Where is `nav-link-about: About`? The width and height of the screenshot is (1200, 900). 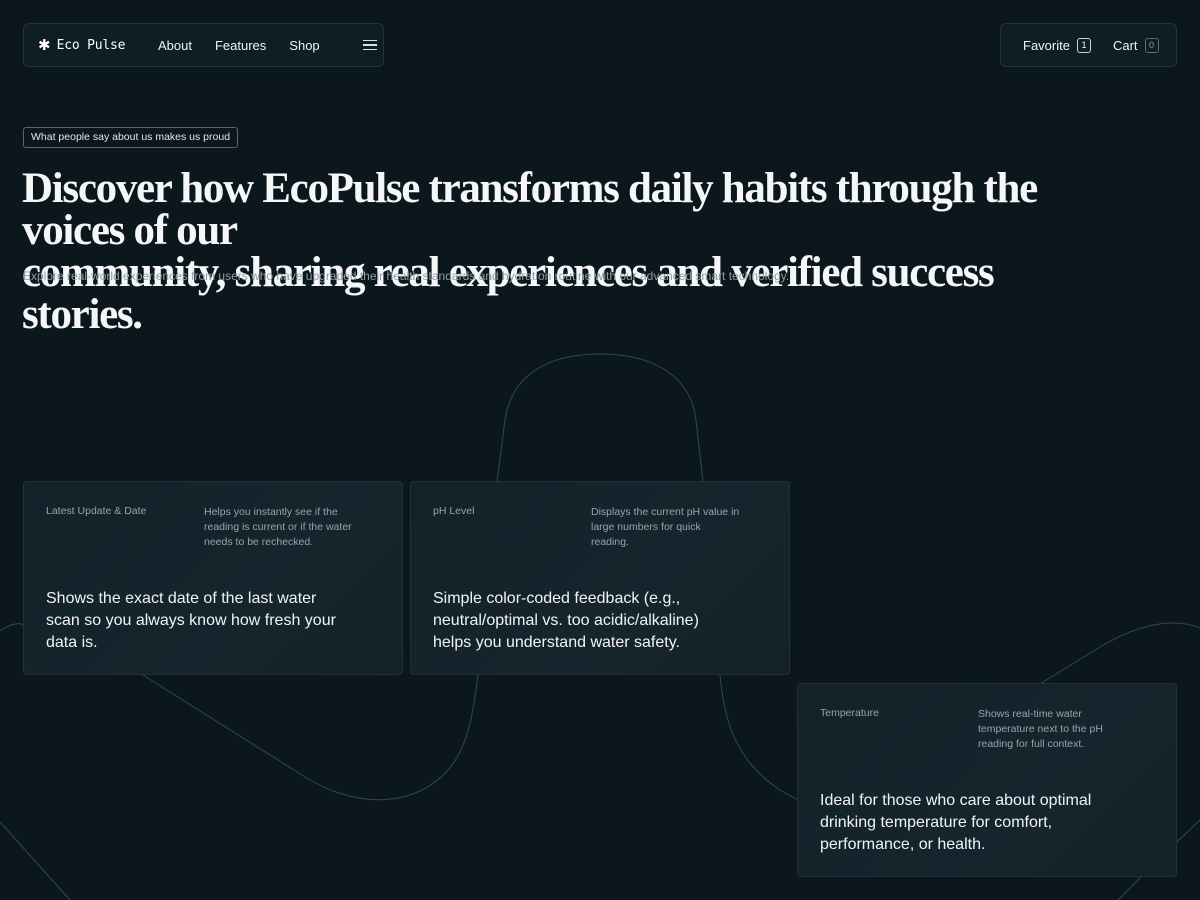
nav-link-about: About is located at coordinates (175, 45).